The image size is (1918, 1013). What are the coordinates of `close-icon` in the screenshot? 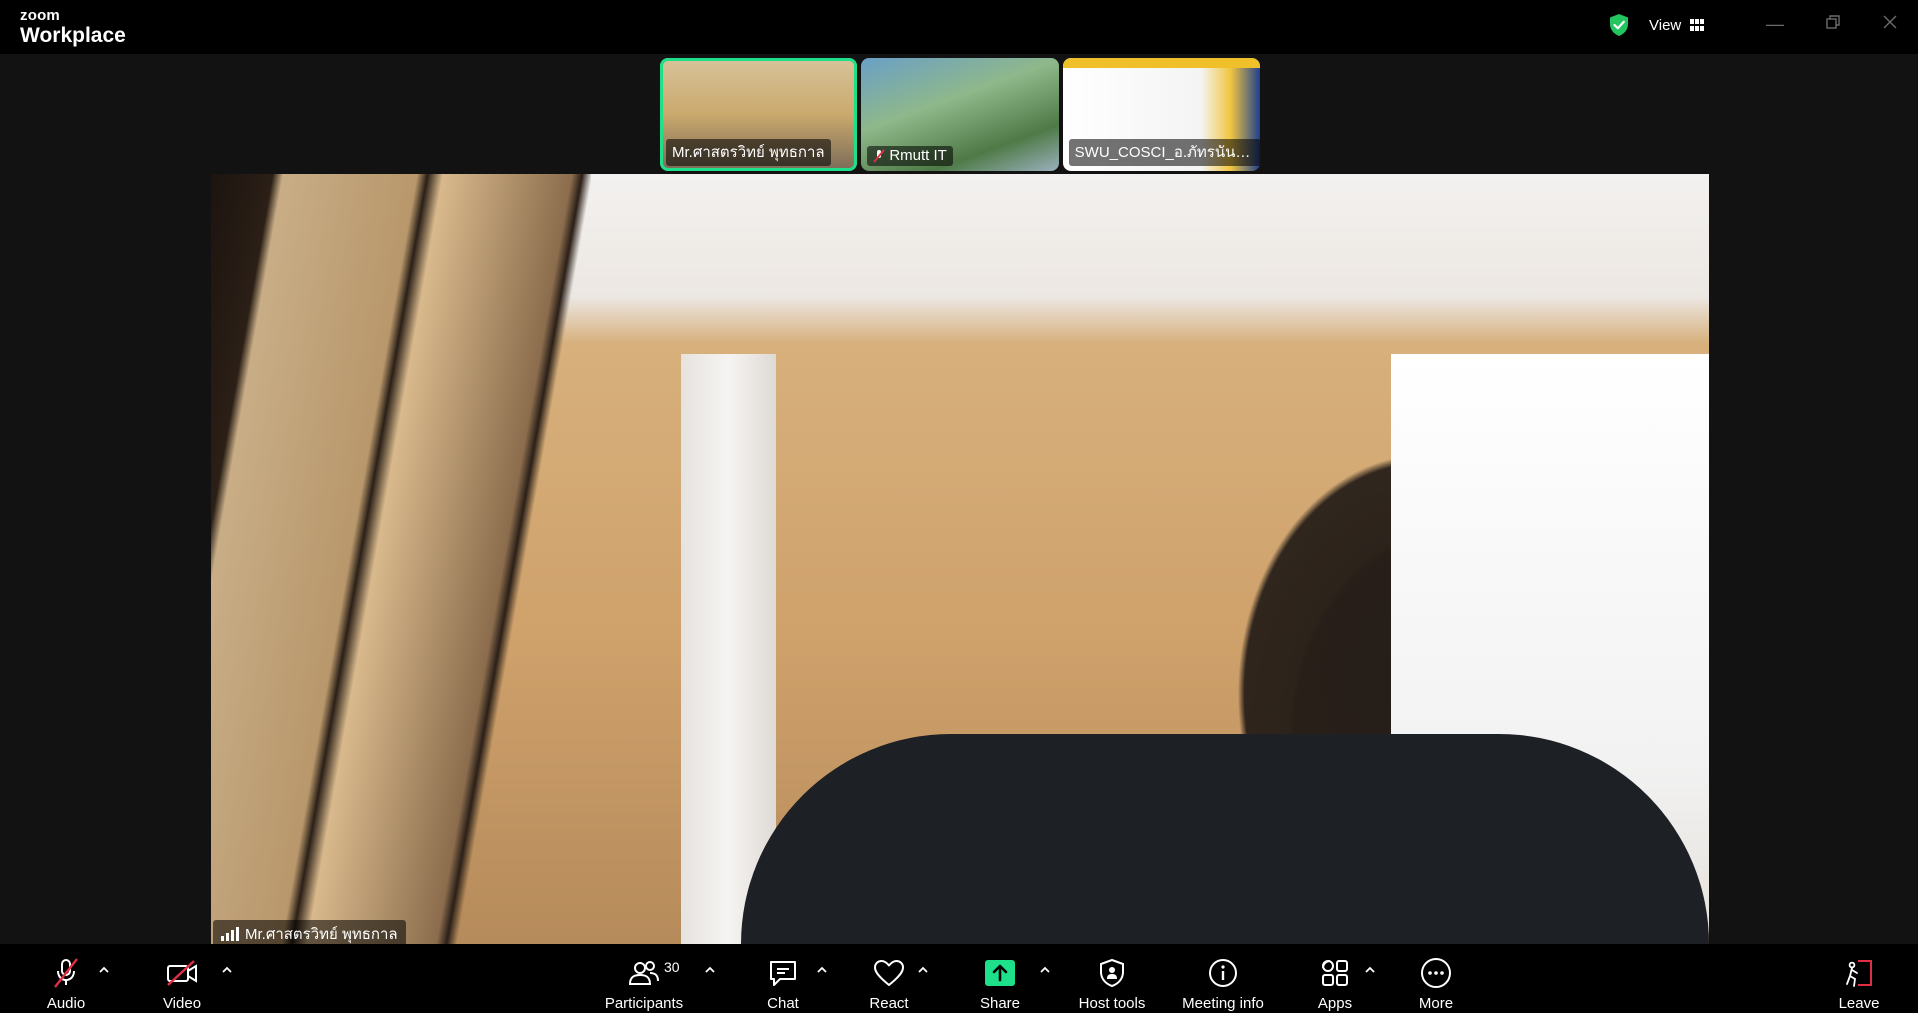 It's located at (1890, 24).